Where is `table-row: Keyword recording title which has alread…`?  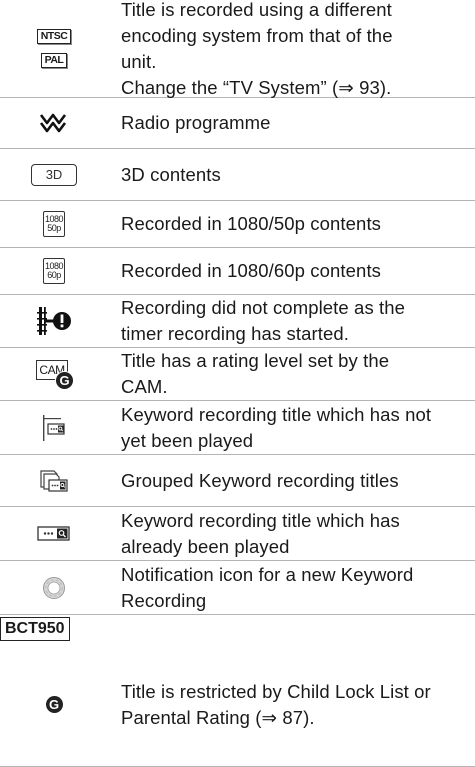 table-row: Keyword recording title which has alread… is located at coordinates (237, 534).